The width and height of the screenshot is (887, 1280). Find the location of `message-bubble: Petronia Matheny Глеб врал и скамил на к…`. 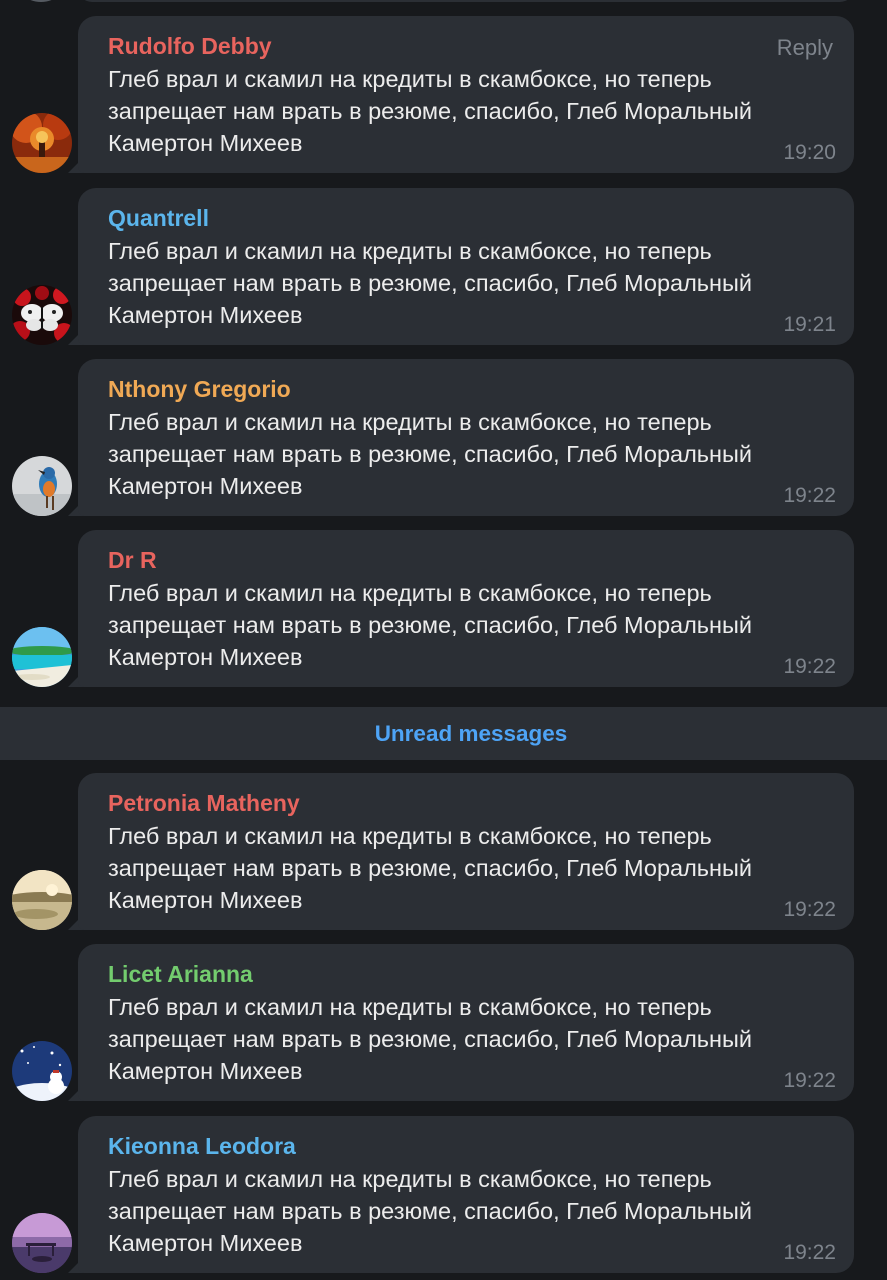

message-bubble: Petronia Matheny Глеб врал и скамил на к… is located at coordinates (466, 851).